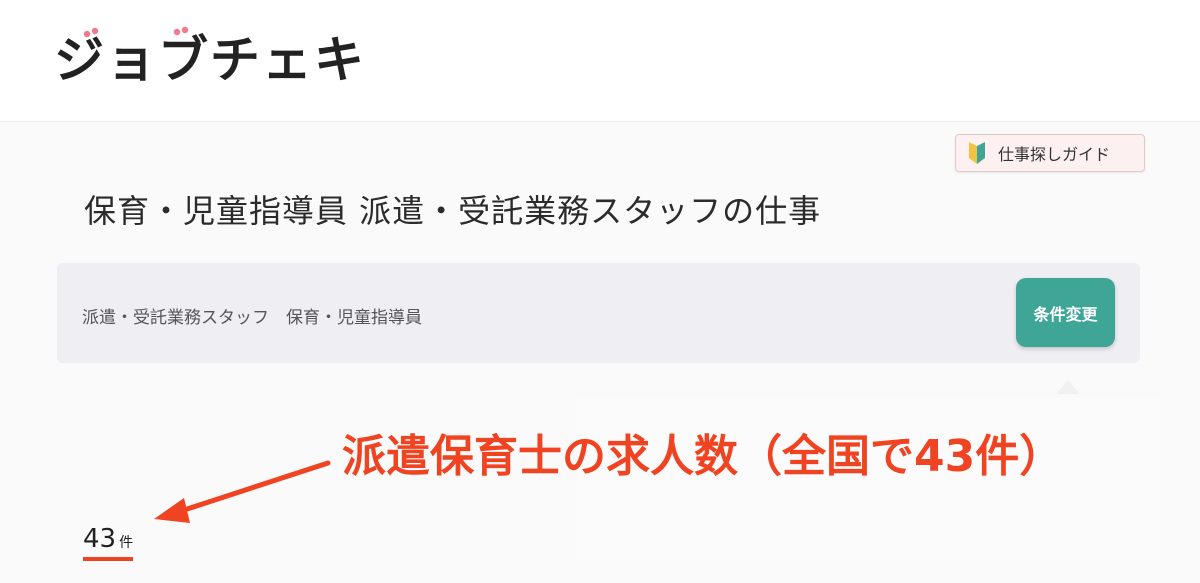 The height and width of the screenshot is (583, 1200). What do you see at coordinates (100, 539) in the screenshot?
I see `result-count-number: 43` at bounding box center [100, 539].